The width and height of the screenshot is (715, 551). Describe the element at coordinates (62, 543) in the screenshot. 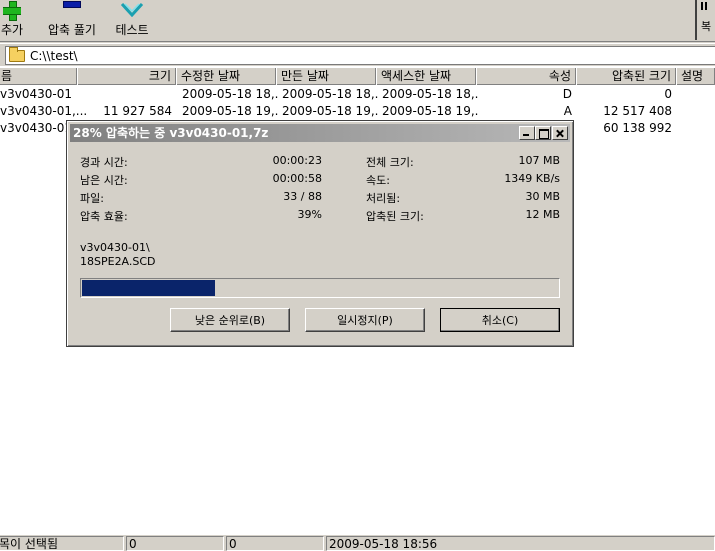

I see `status-selected: 목이 선택됨` at that location.